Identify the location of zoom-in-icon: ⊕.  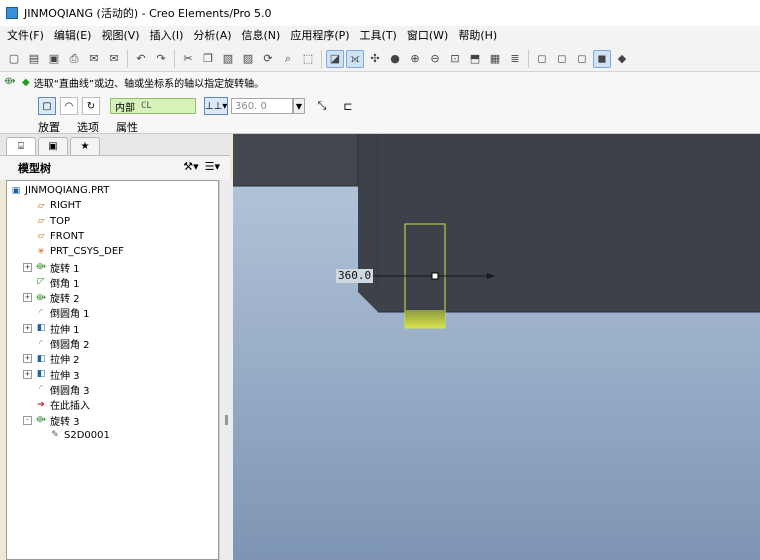
(415, 59).